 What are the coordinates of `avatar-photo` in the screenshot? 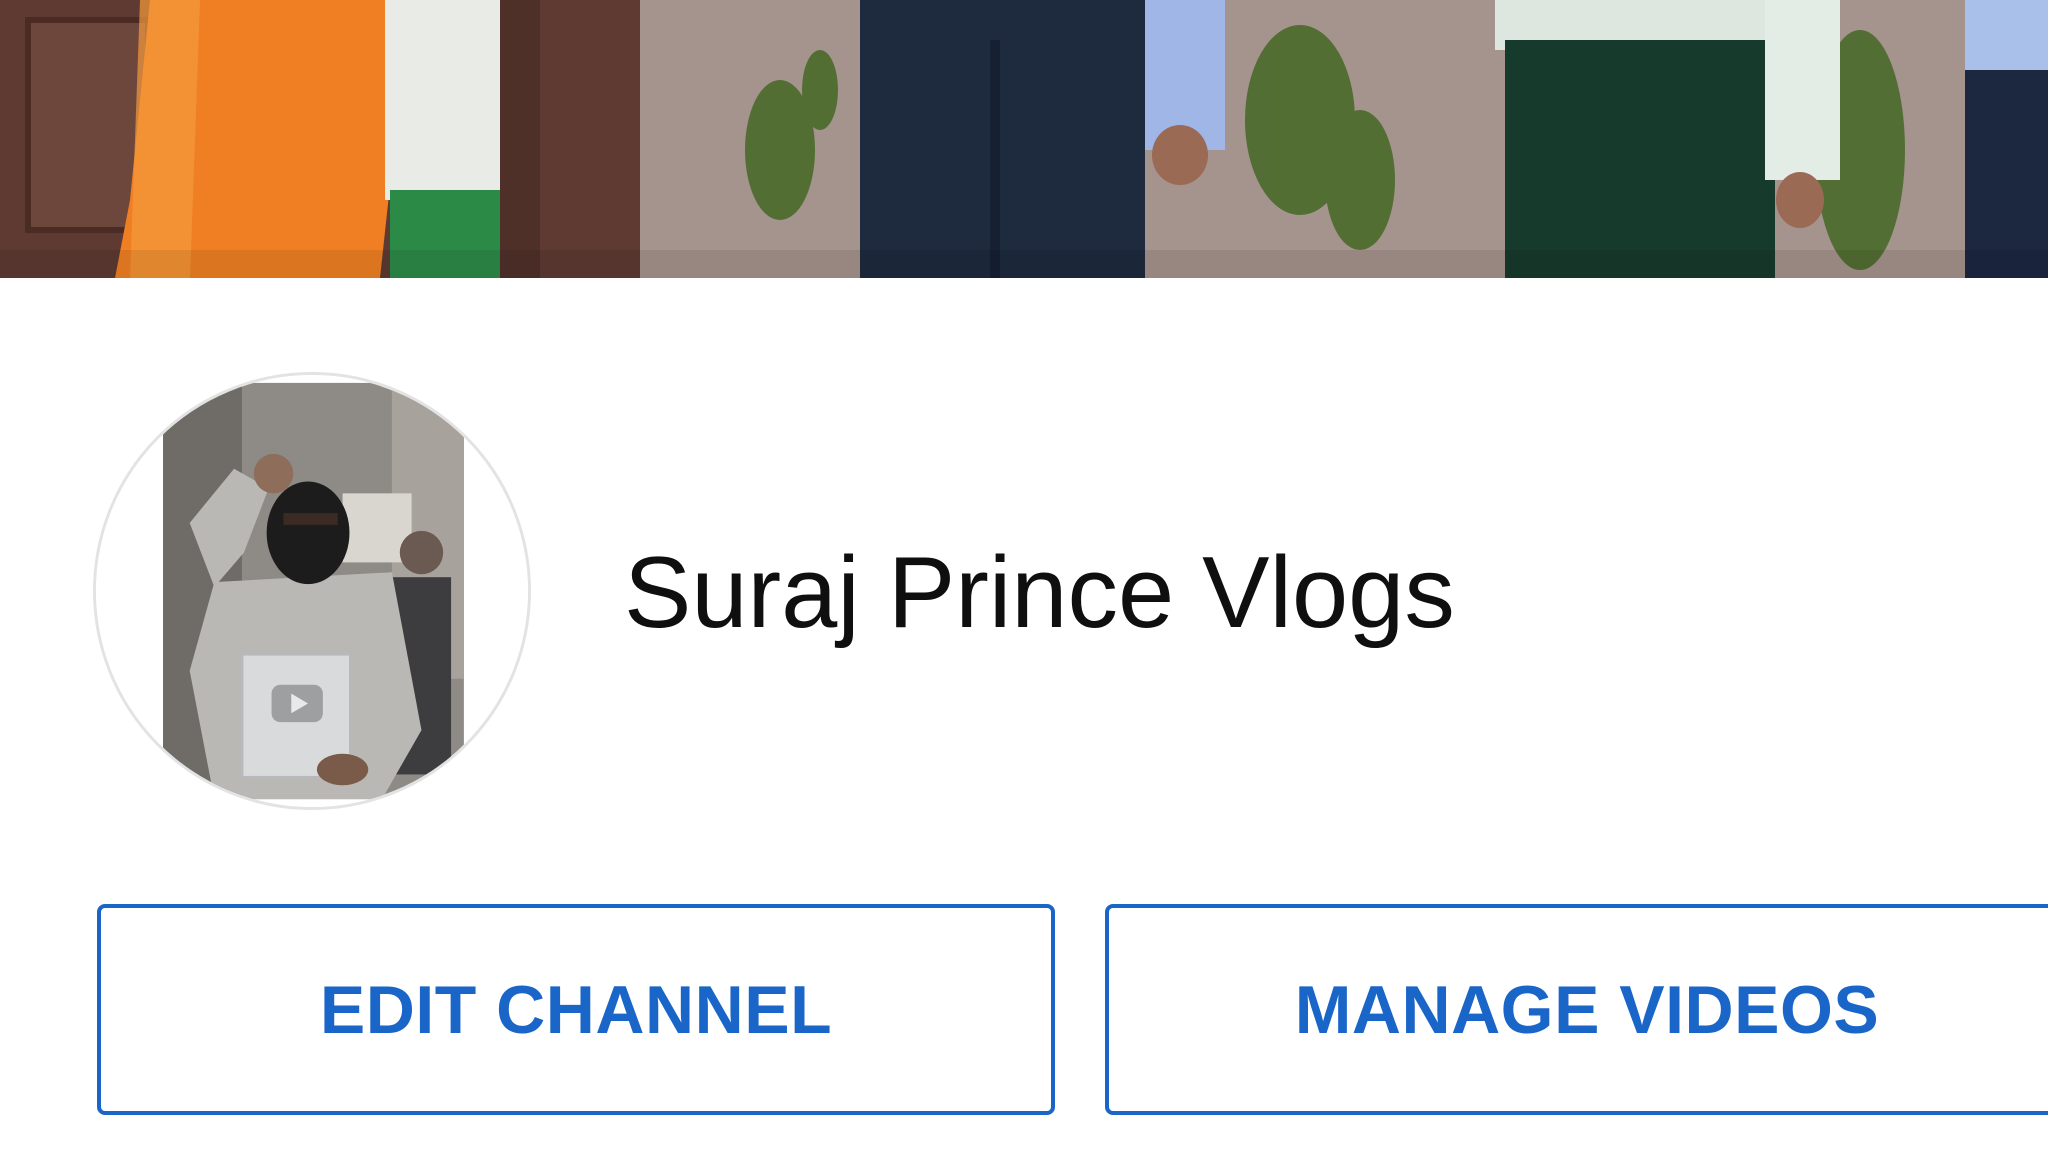 It's located at (312, 591).